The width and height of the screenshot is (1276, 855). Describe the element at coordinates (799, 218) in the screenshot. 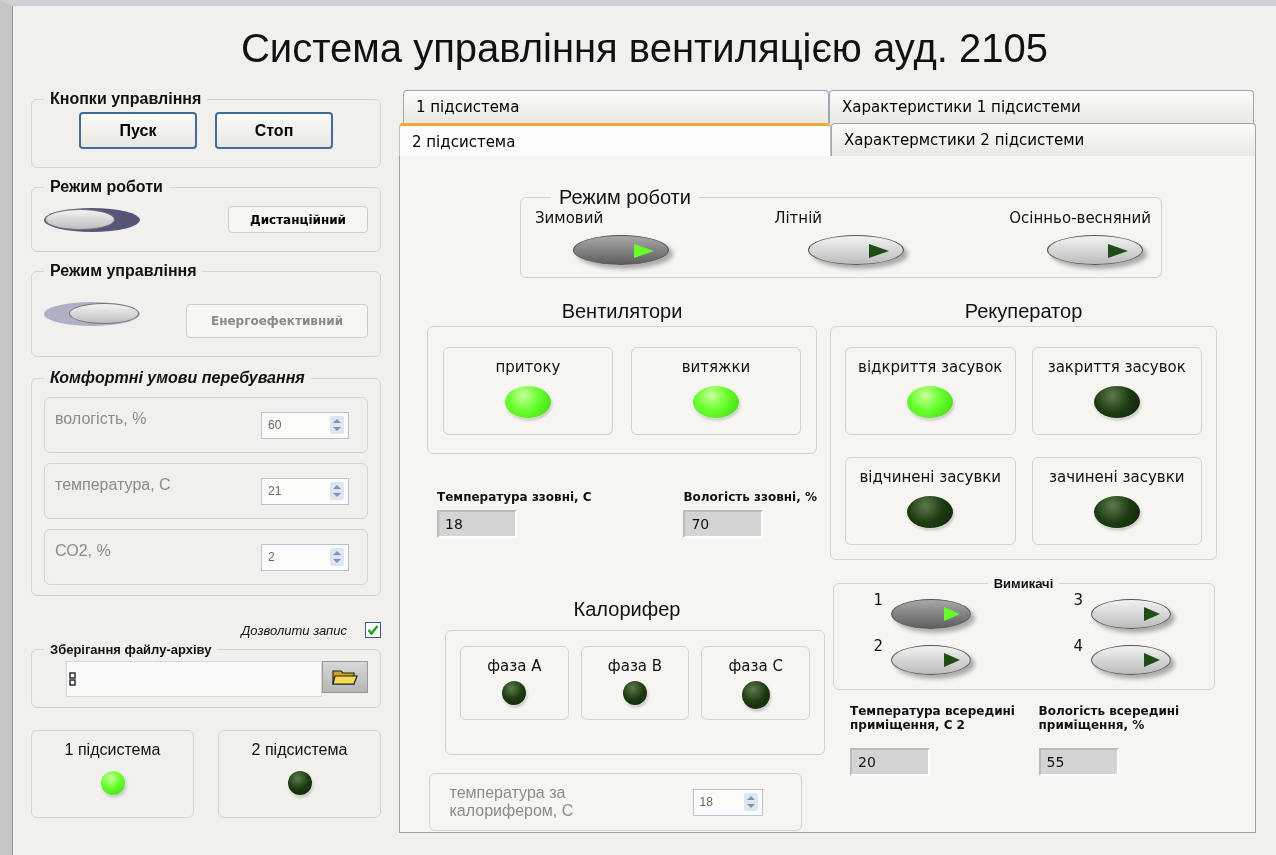

I see `switch-label: Літній` at that location.